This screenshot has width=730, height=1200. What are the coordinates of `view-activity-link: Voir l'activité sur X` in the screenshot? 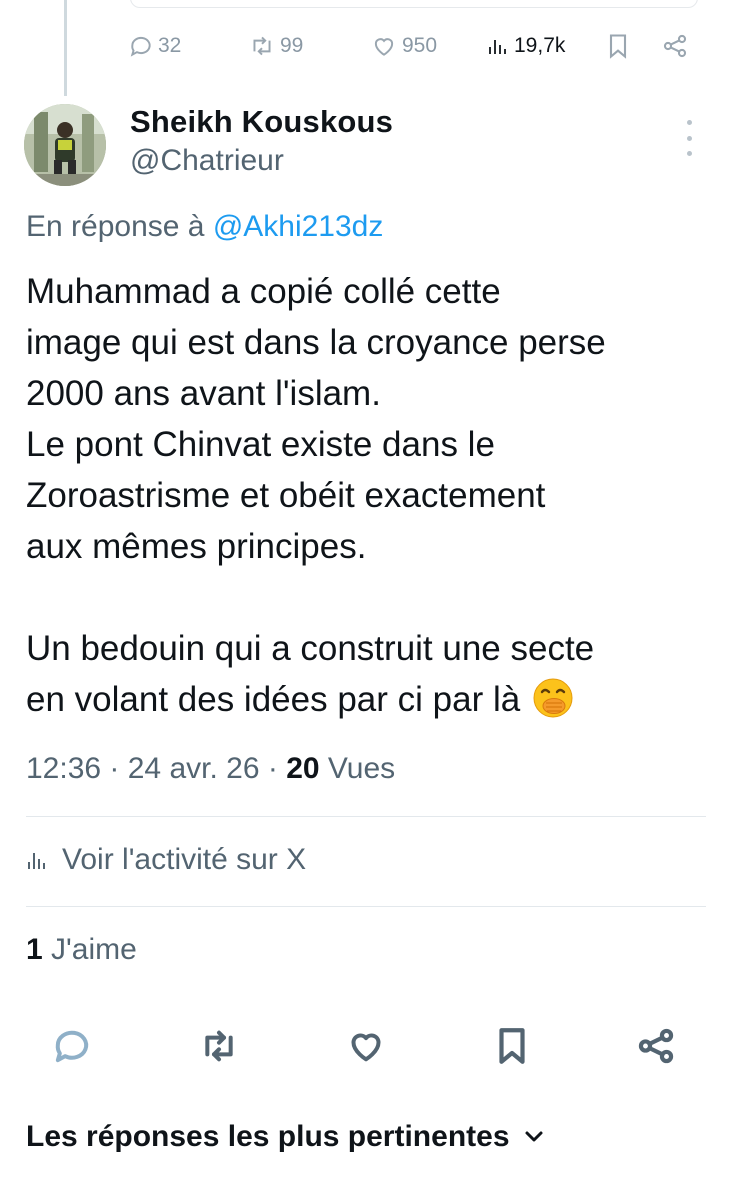 It's located at (166, 860).